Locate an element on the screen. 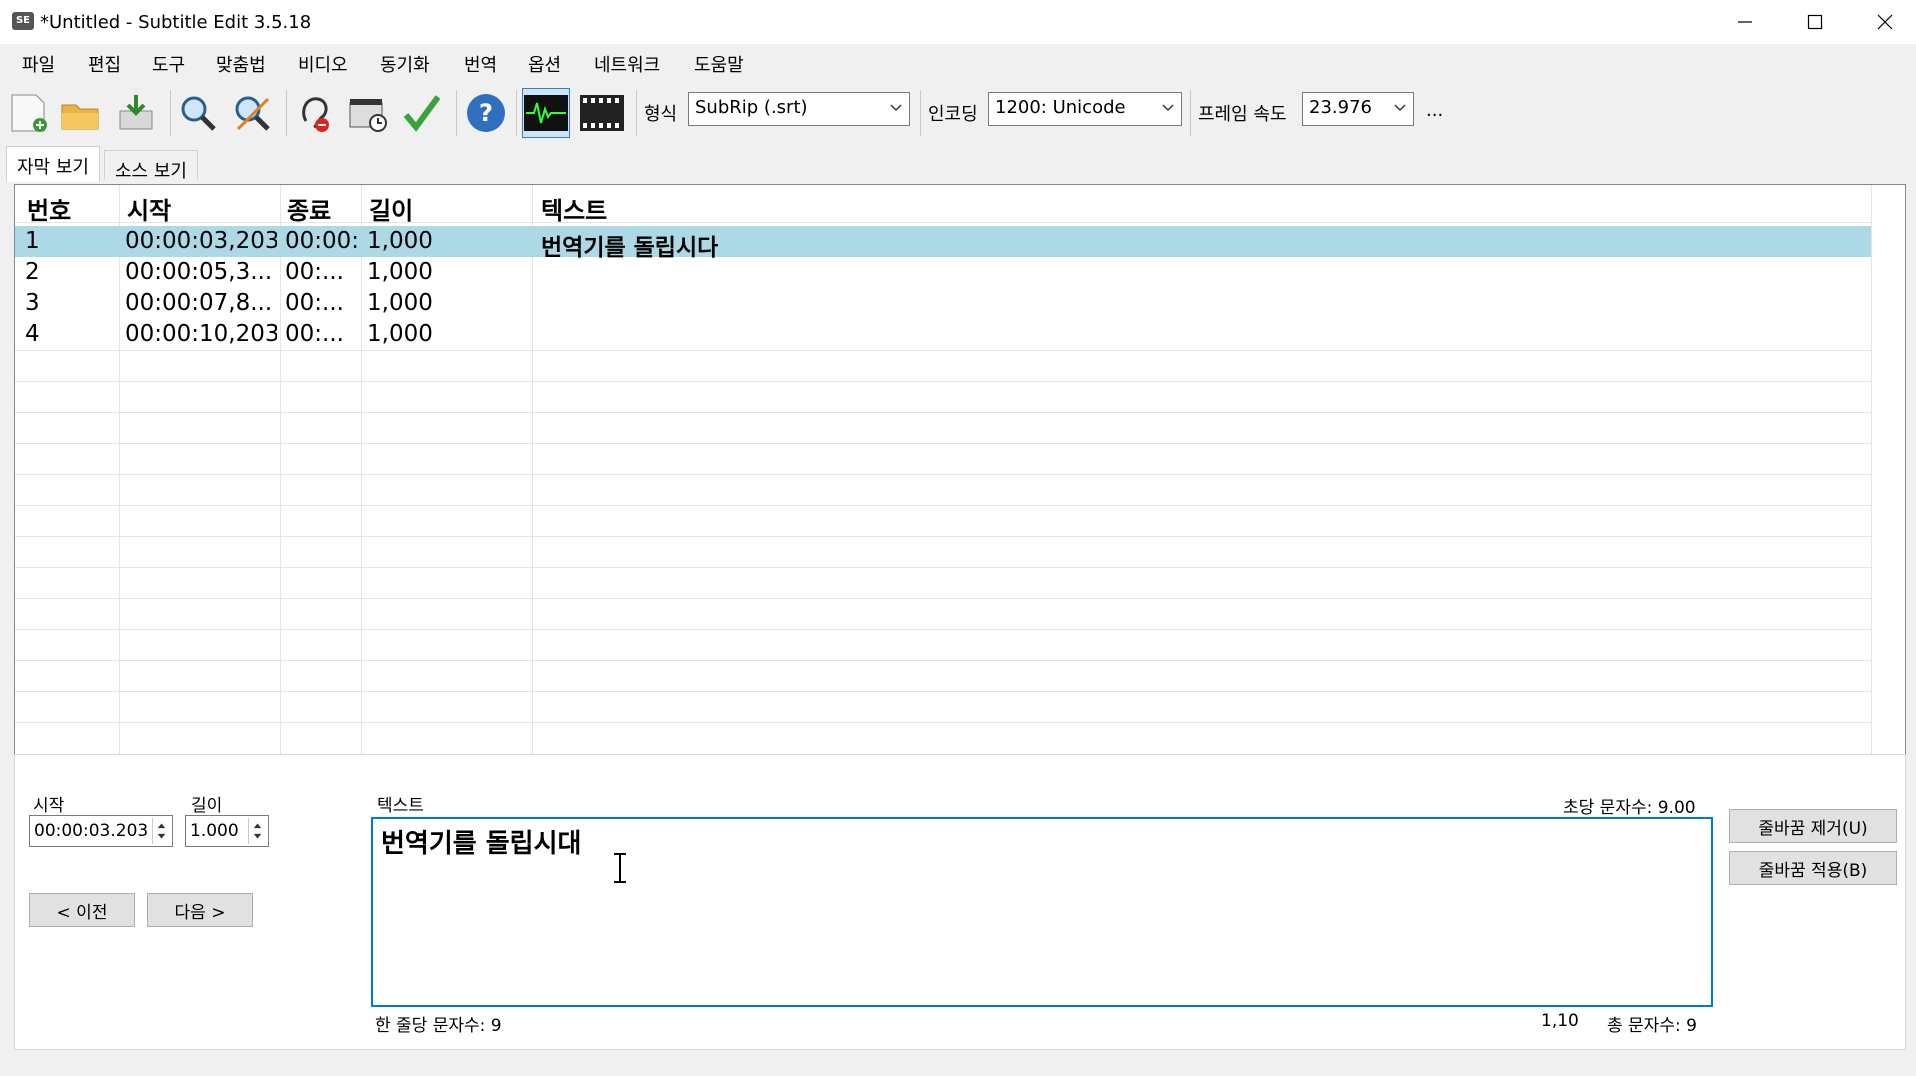  vertical-scrollbar is located at coordinates (1888, 476).